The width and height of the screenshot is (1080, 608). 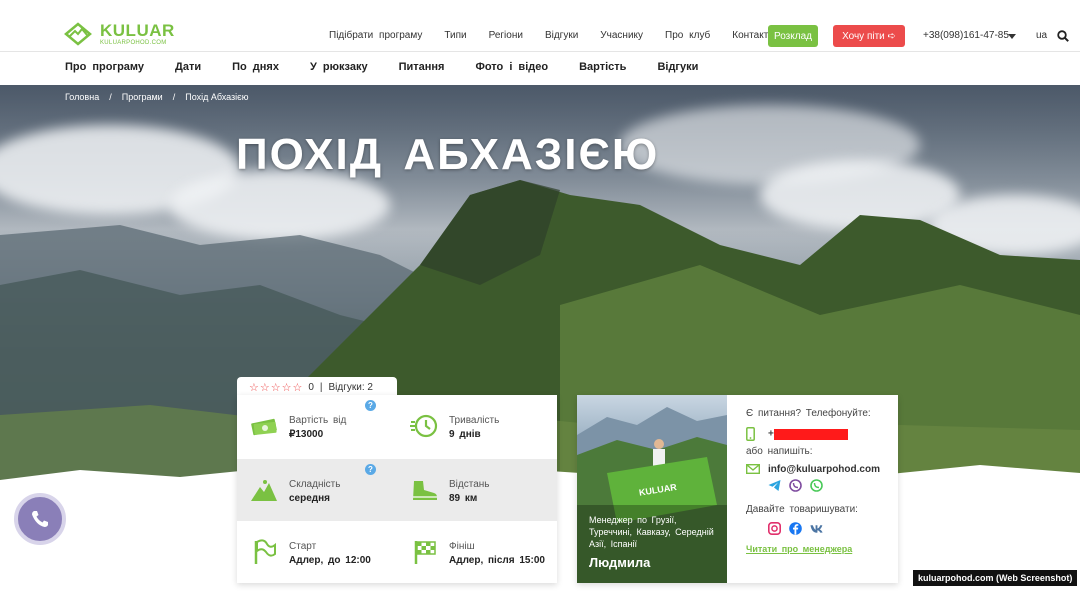 I want to click on subnav-item-questions: Питання, so click(x=422, y=67).